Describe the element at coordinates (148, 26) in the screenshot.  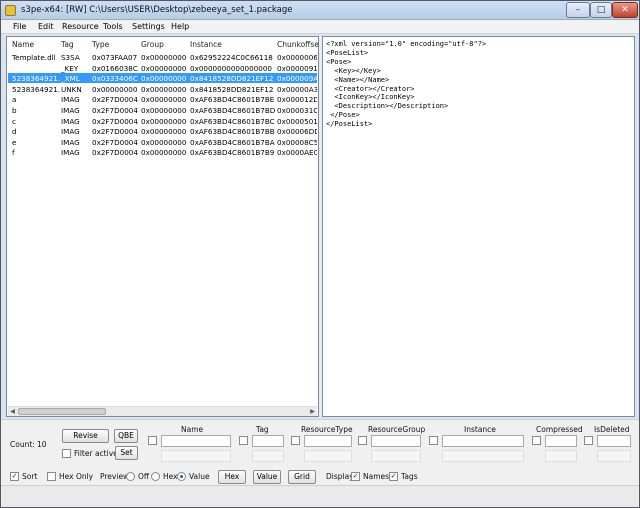
I see `menu-settings: Settings` at that location.